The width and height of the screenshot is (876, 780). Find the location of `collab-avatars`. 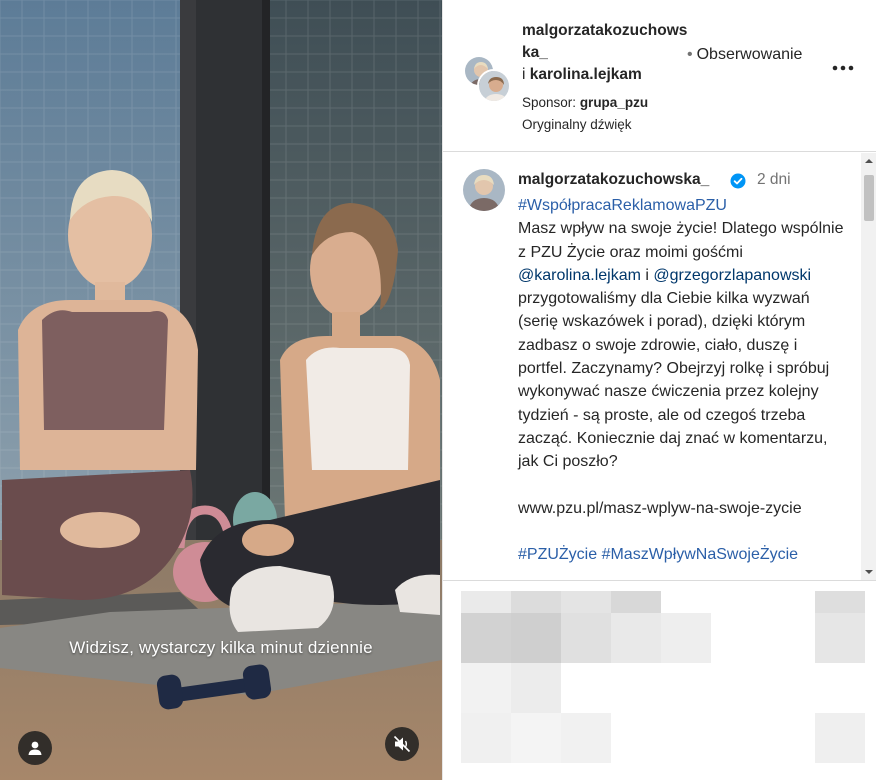

collab-avatars is located at coordinates (487, 79).